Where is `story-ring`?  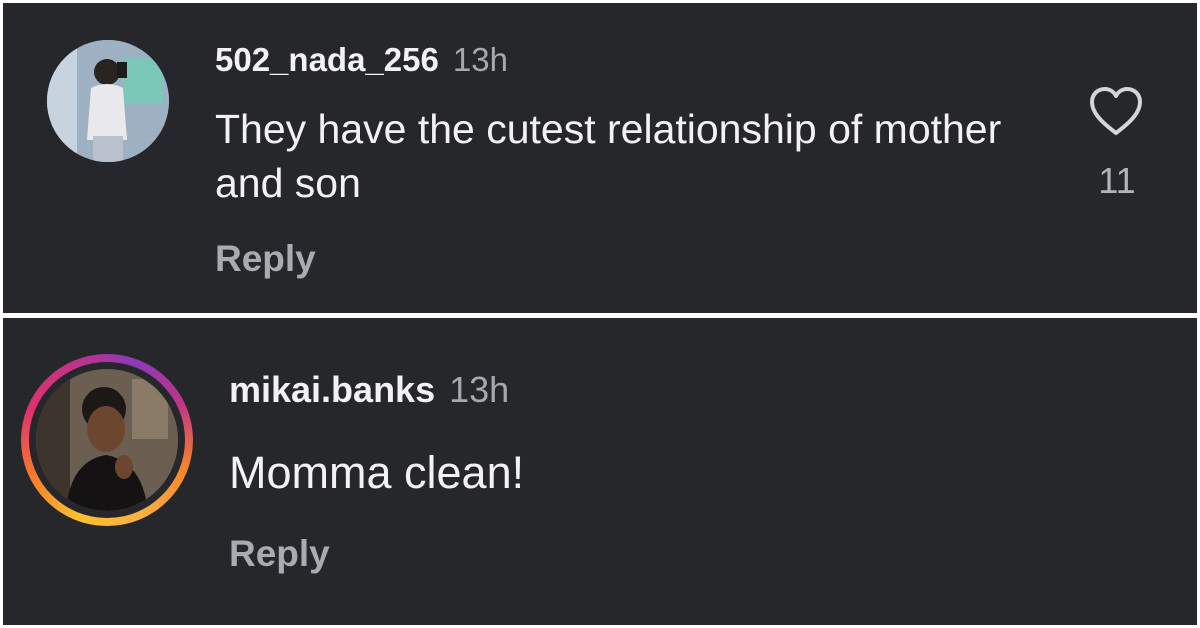 story-ring is located at coordinates (107, 440).